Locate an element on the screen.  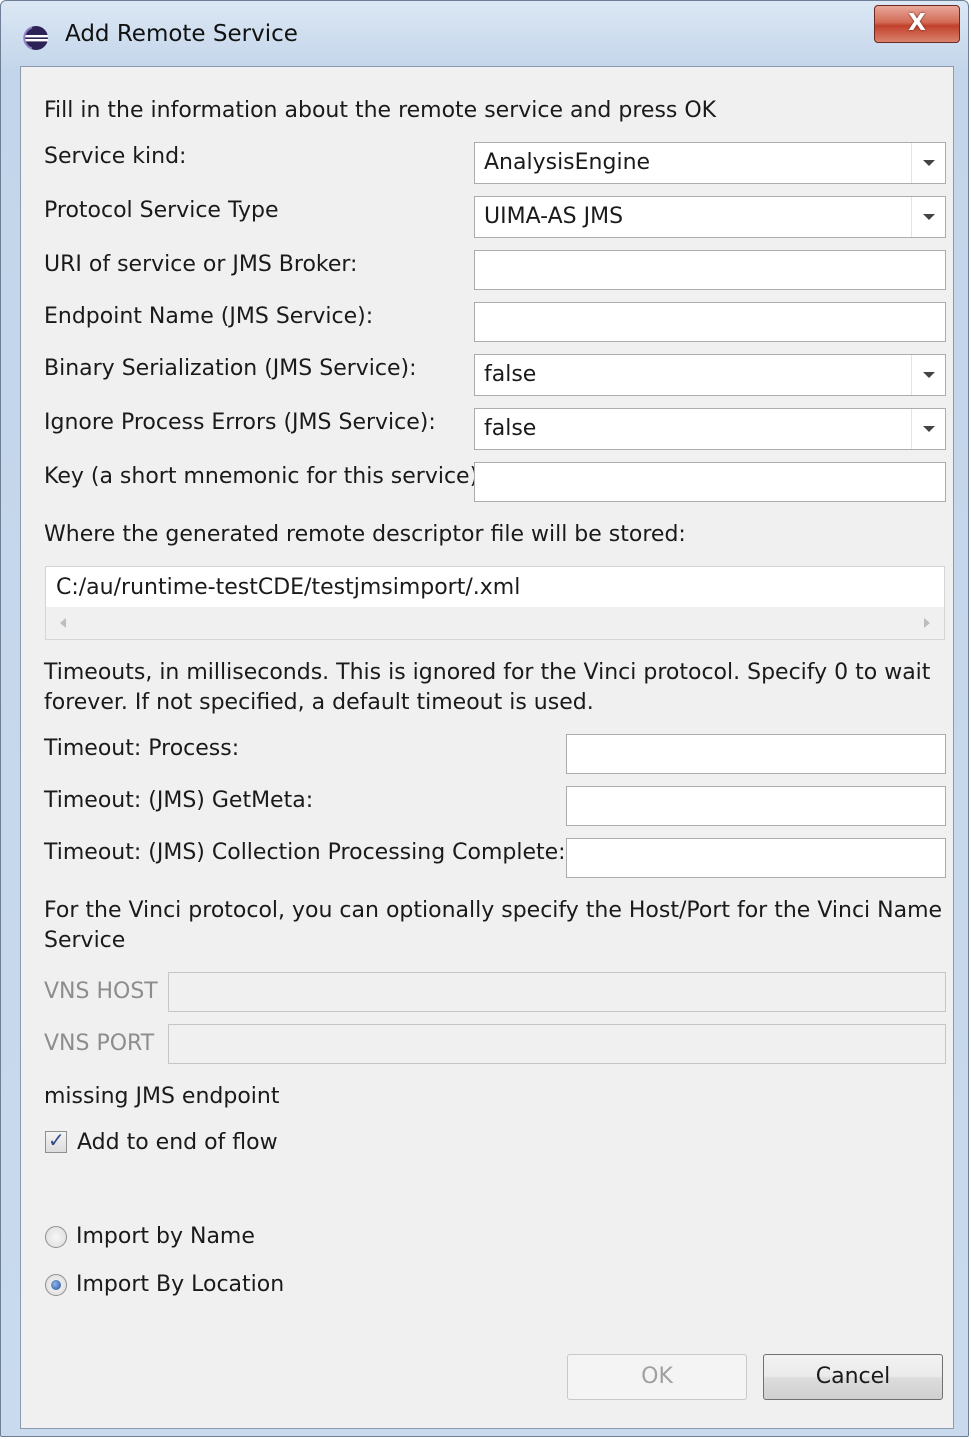
ok-button: OK is located at coordinates (657, 1377).